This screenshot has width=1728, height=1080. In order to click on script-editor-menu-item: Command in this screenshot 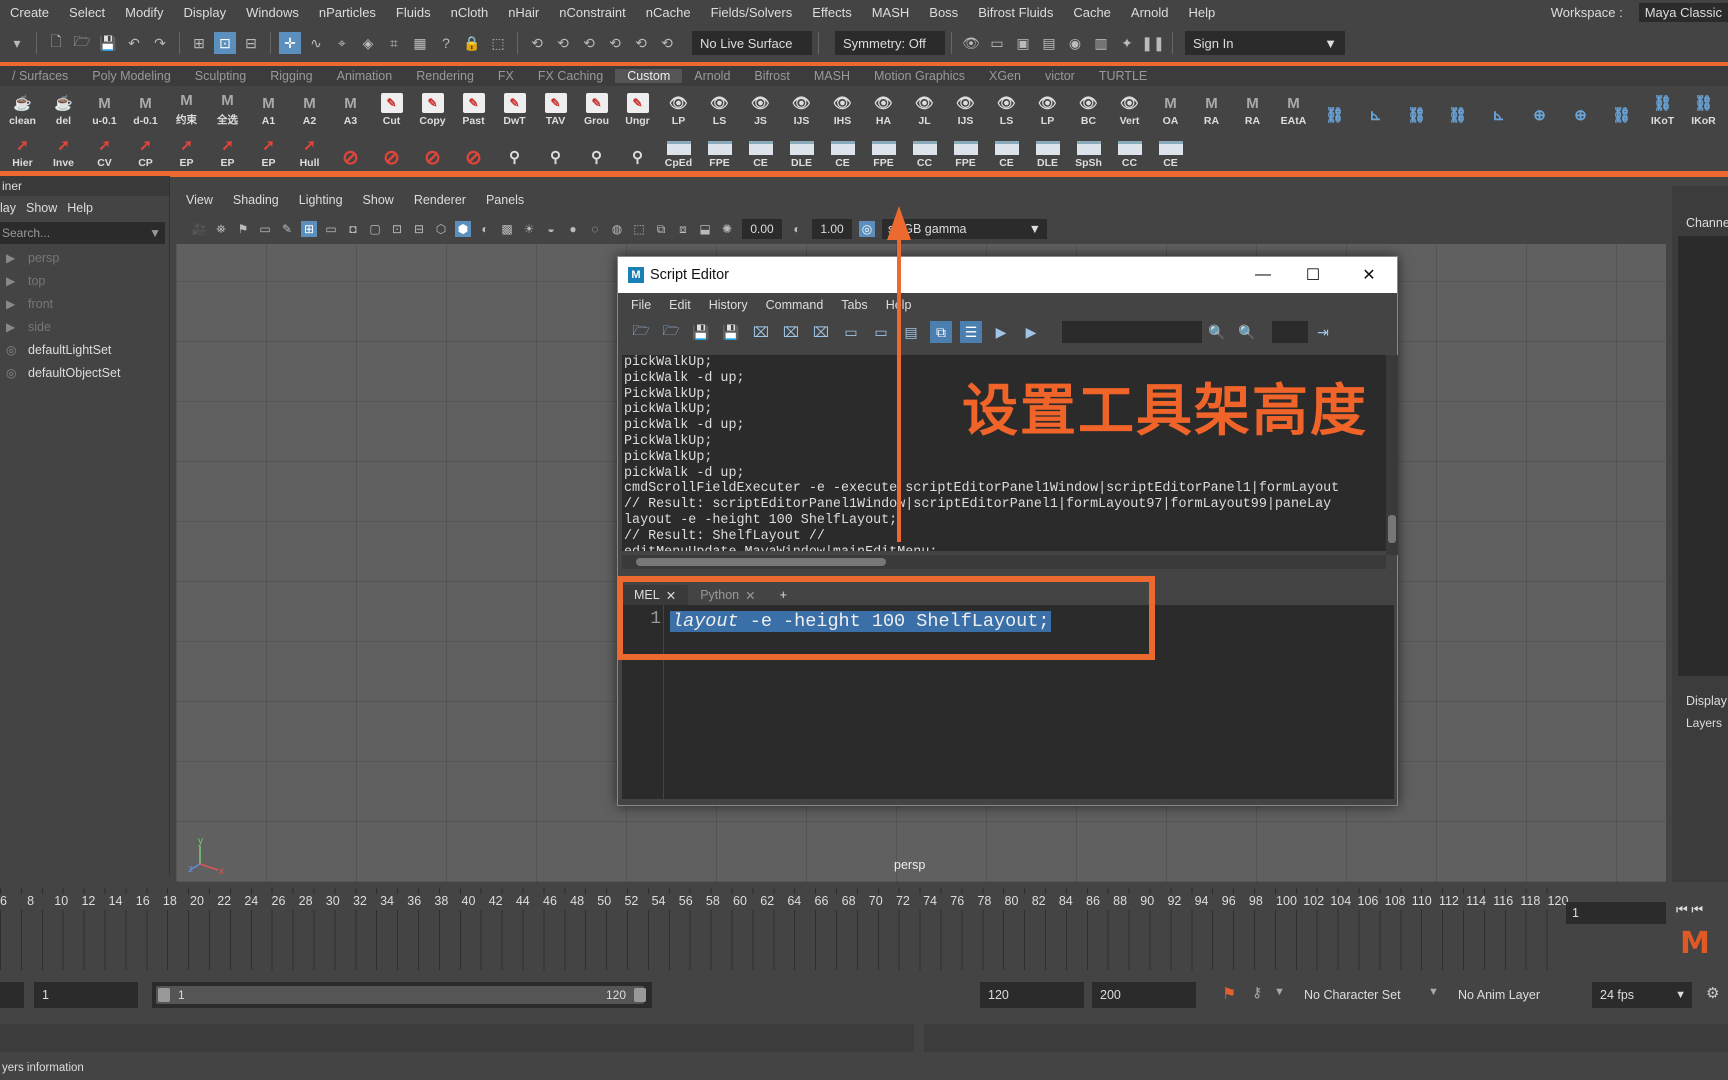, I will do `click(795, 305)`.